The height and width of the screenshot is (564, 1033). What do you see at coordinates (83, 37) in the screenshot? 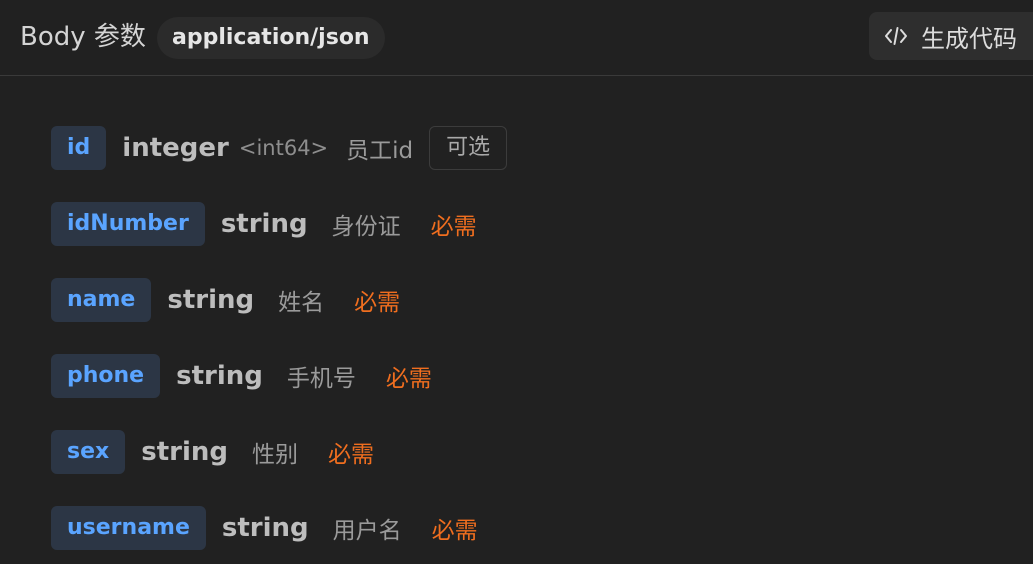
I see `section-title: Body 参数` at bounding box center [83, 37].